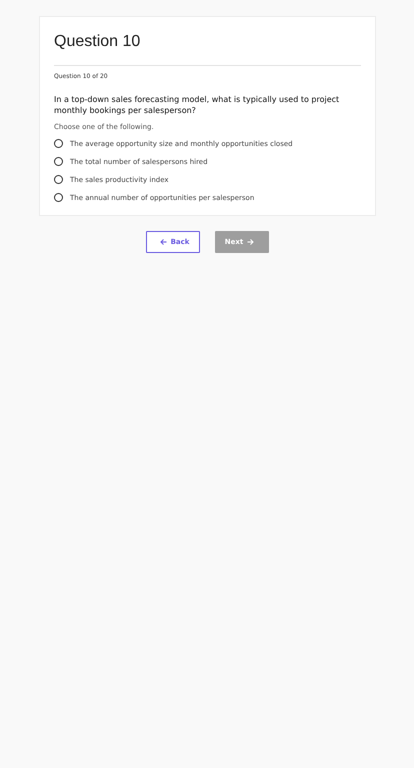 Image resolution: width=414 pixels, height=768 pixels. Describe the element at coordinates (98, 42) in the screenshot. I see `question-title: Question 10` at that location.